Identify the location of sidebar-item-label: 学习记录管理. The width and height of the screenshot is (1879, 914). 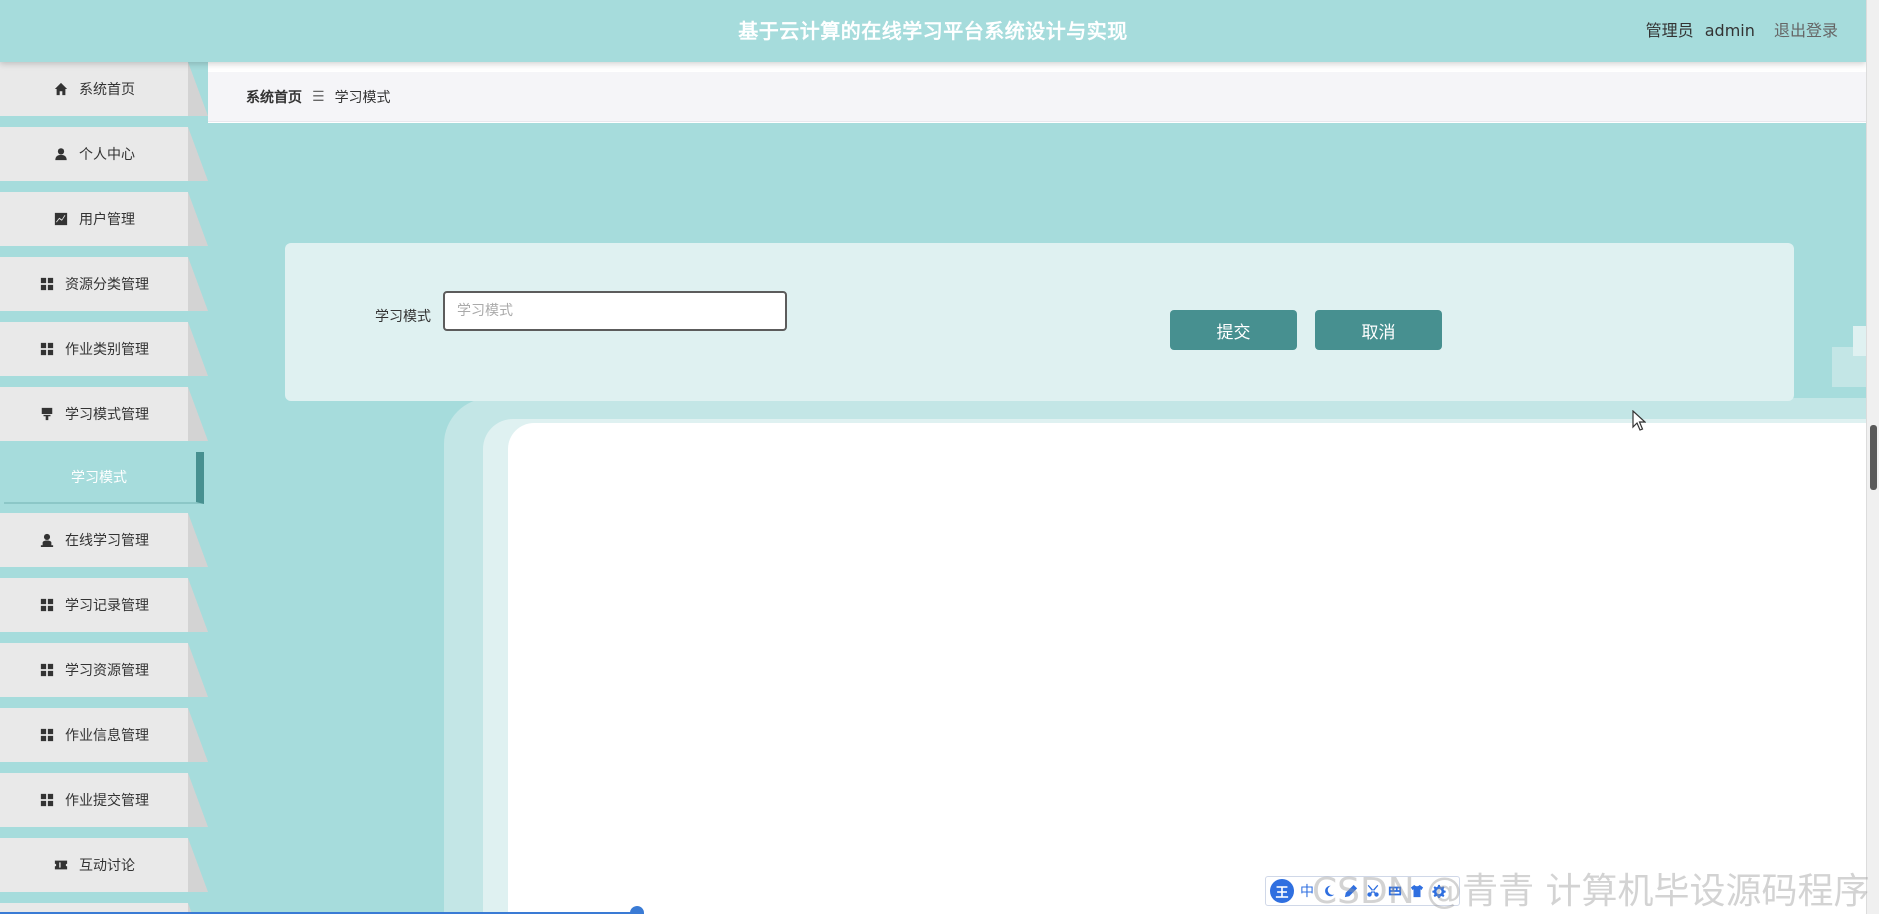
(107, 606).